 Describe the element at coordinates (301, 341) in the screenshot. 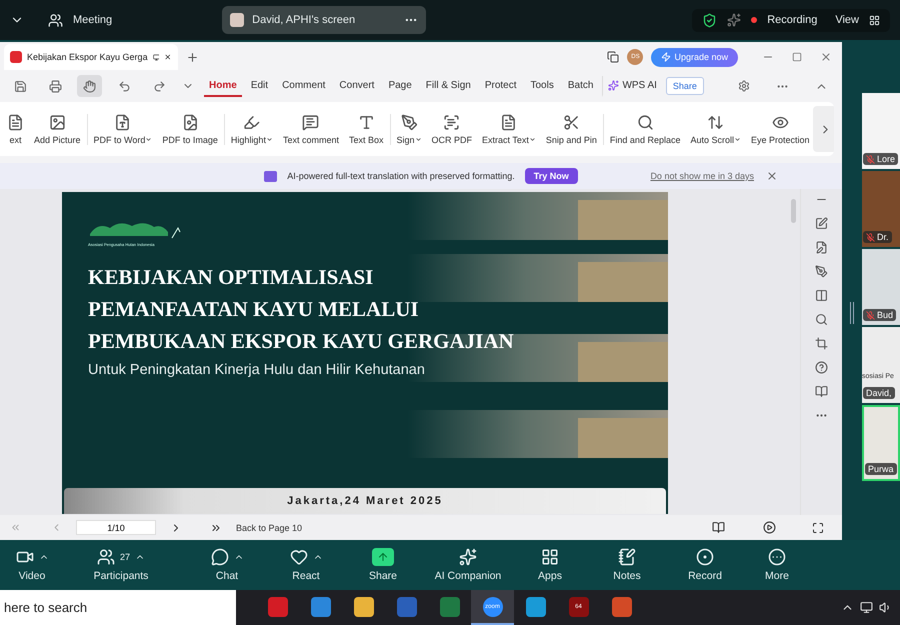

I see `slide-title: PEMBUKAAN EKSPOR KAYU GERGAJIAN` at that location.